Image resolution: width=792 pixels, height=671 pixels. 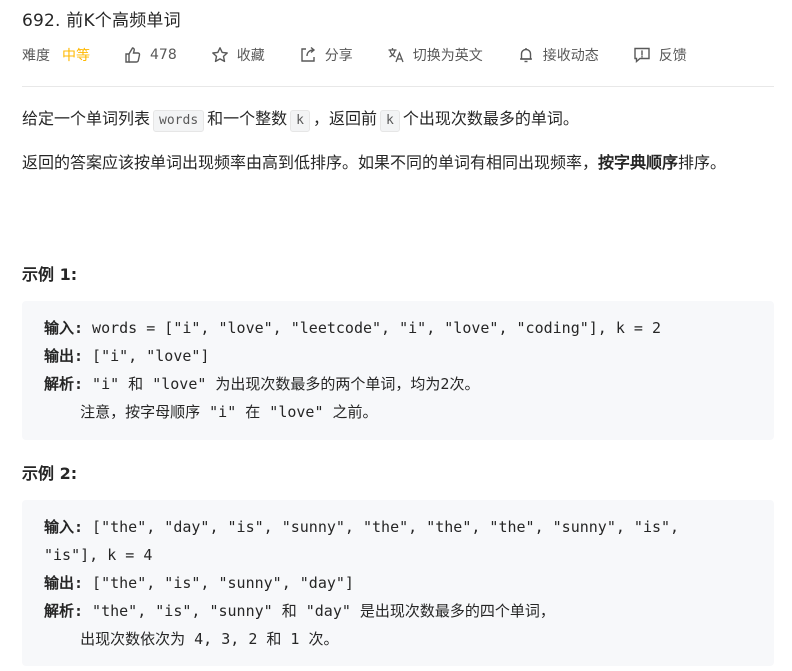 What do you see at coordinates (447, 56) in the screenshot?
I see `switch-language-label: 切换为英文` at bounding box center [447, 56].